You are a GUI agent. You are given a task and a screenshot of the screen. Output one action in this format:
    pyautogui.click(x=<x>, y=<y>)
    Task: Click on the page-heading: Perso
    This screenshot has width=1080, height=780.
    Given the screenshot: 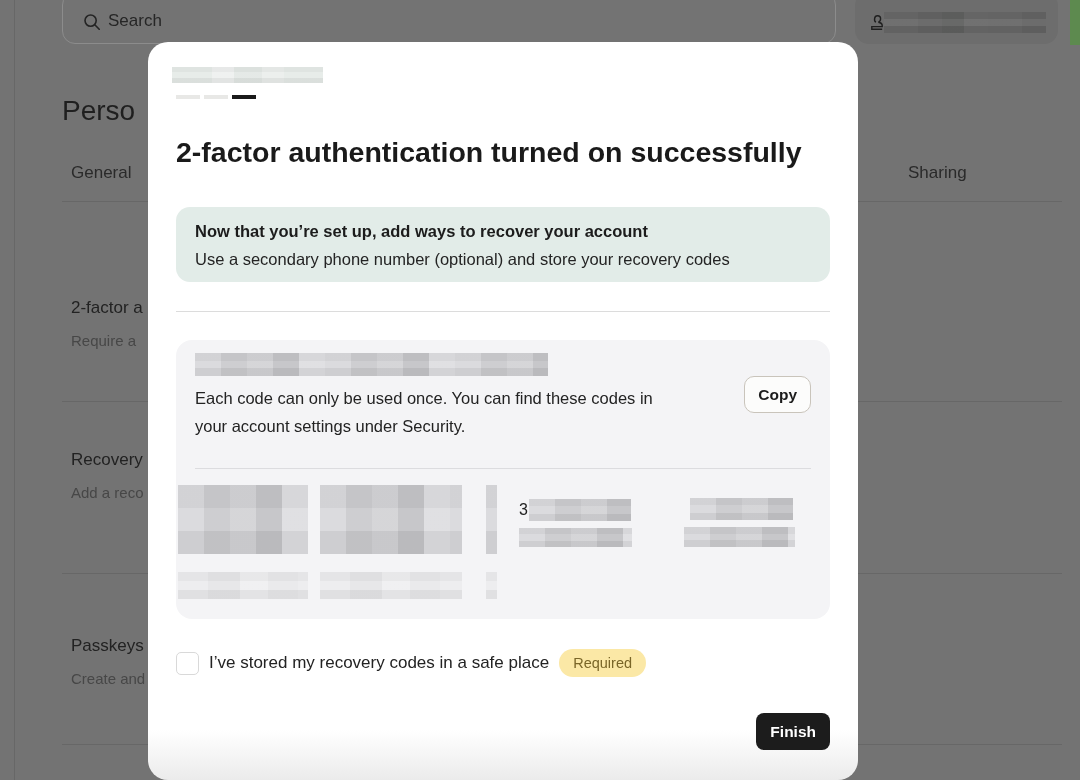 What is the action you would take?
    pyautogui.click(x=99, y=111)
    